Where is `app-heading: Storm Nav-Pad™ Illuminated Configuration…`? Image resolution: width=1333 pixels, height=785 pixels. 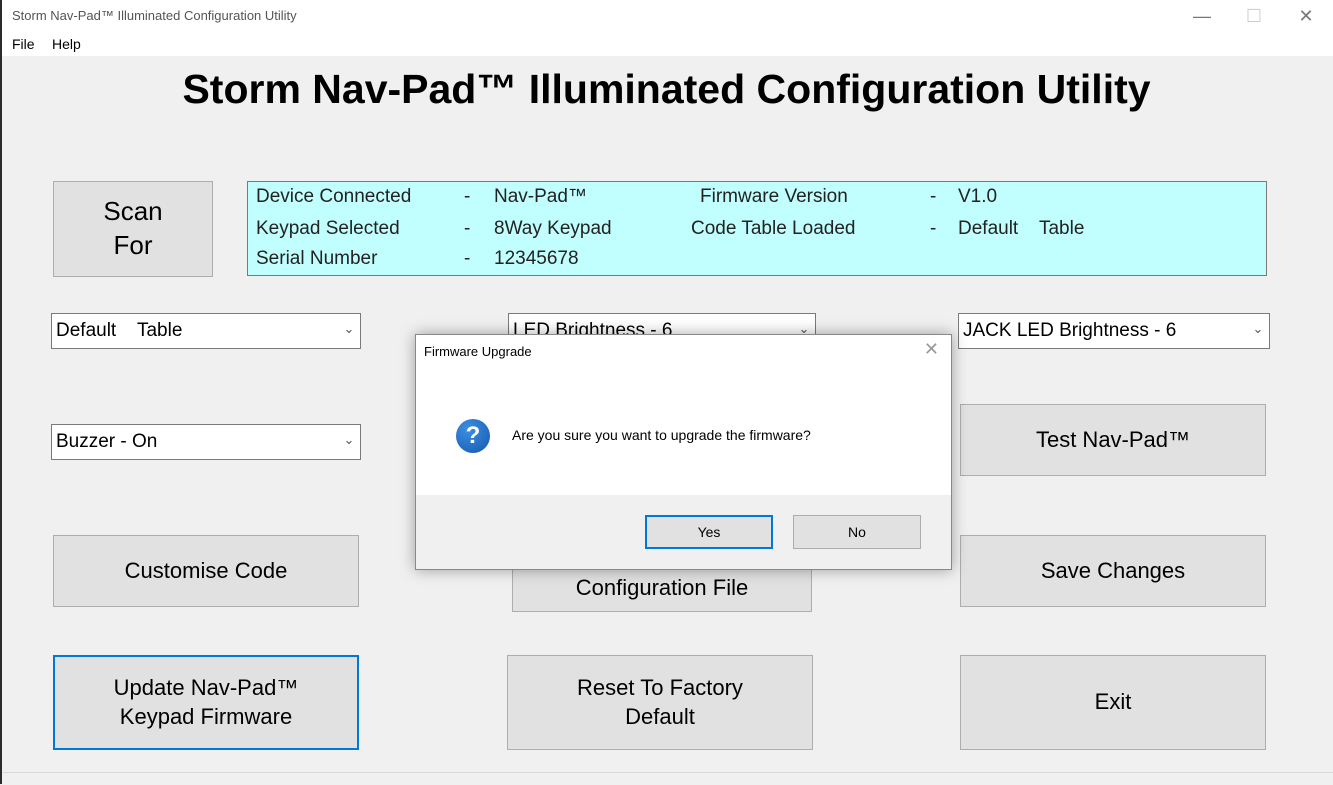 app-heading: Storm Nav-Pad™ Illuminated Configuration… is located at coordinates (666, 89).